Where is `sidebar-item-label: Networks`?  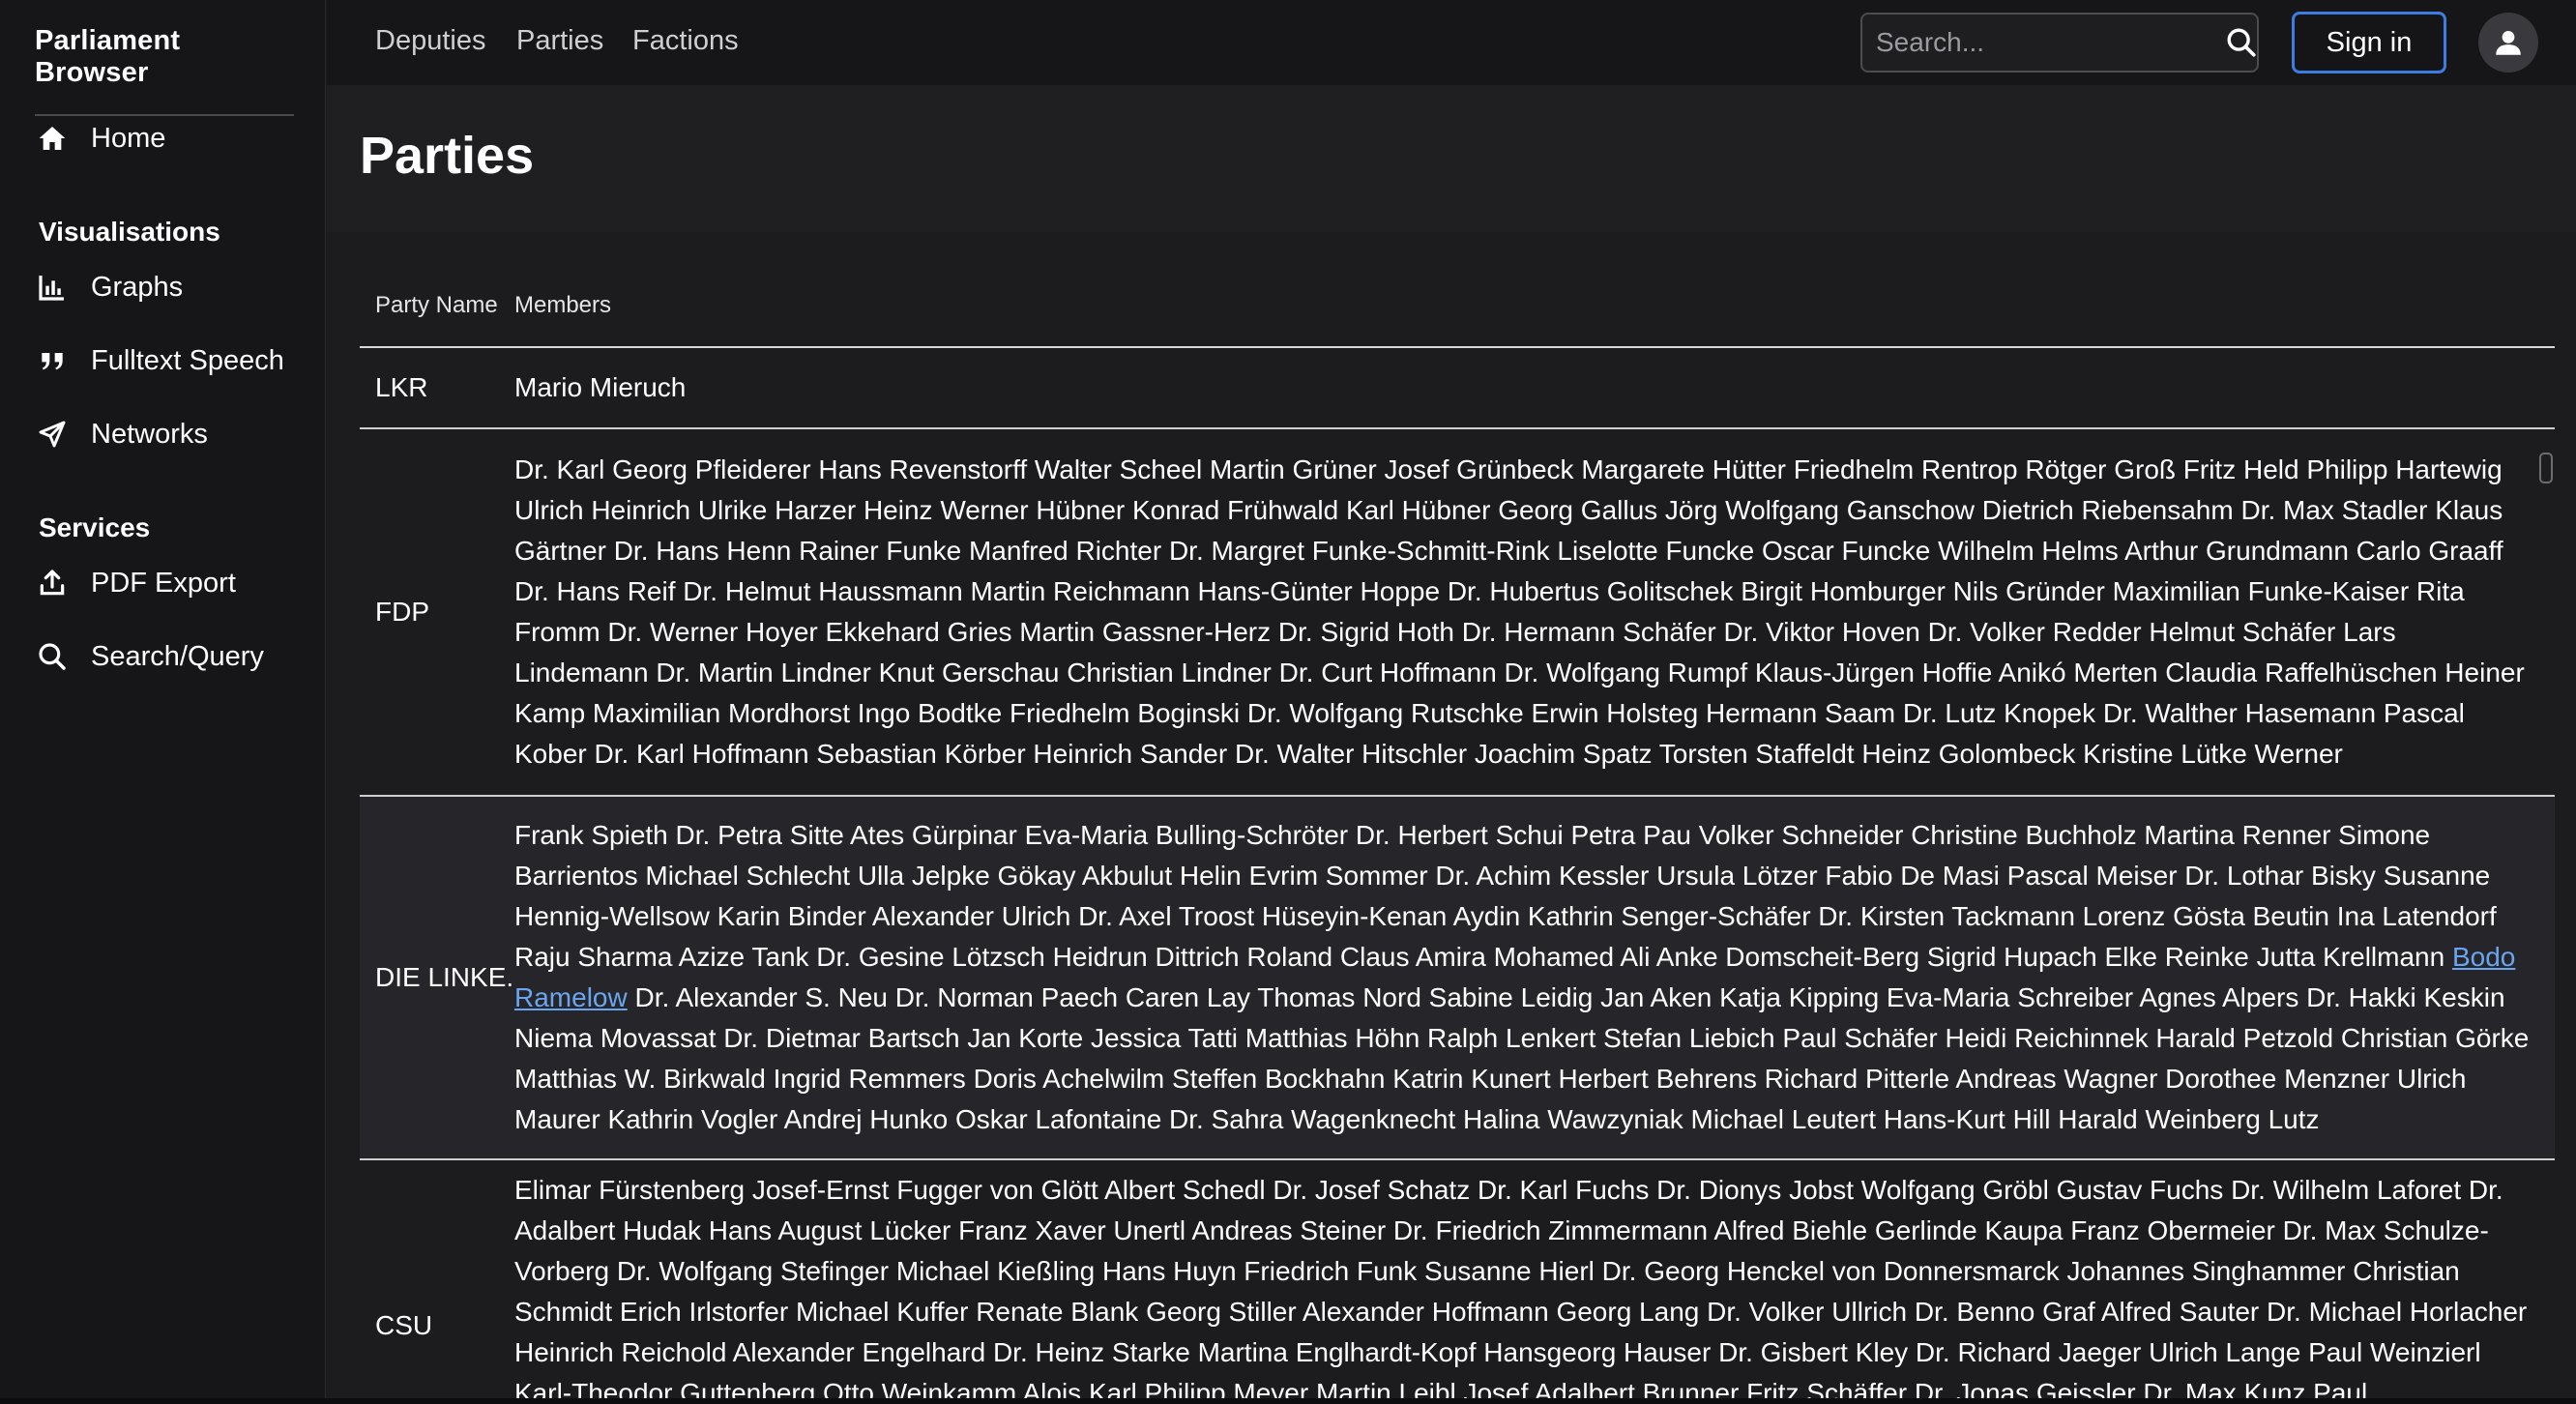 sidebar-item-label: Networks is located at coordinates (149, 434).